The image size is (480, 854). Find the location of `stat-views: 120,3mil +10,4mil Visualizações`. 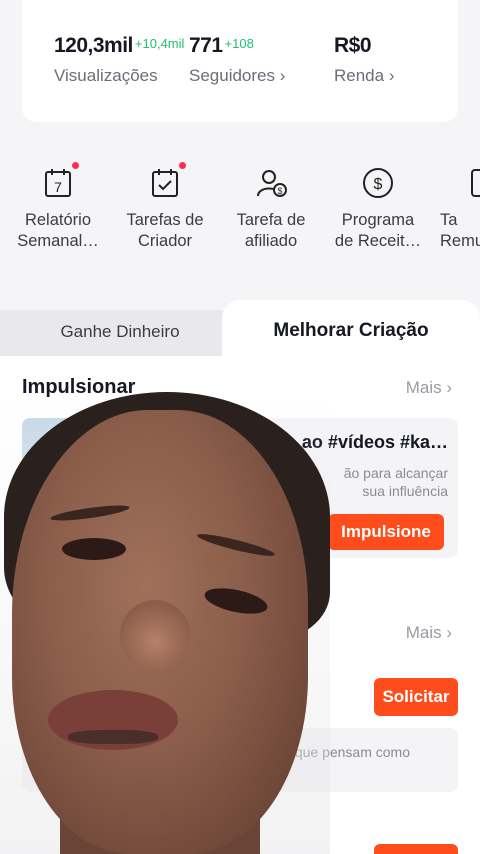

stat-views: 120,3mil +10,4mil Visualizações is located at coordinates (119, 60).